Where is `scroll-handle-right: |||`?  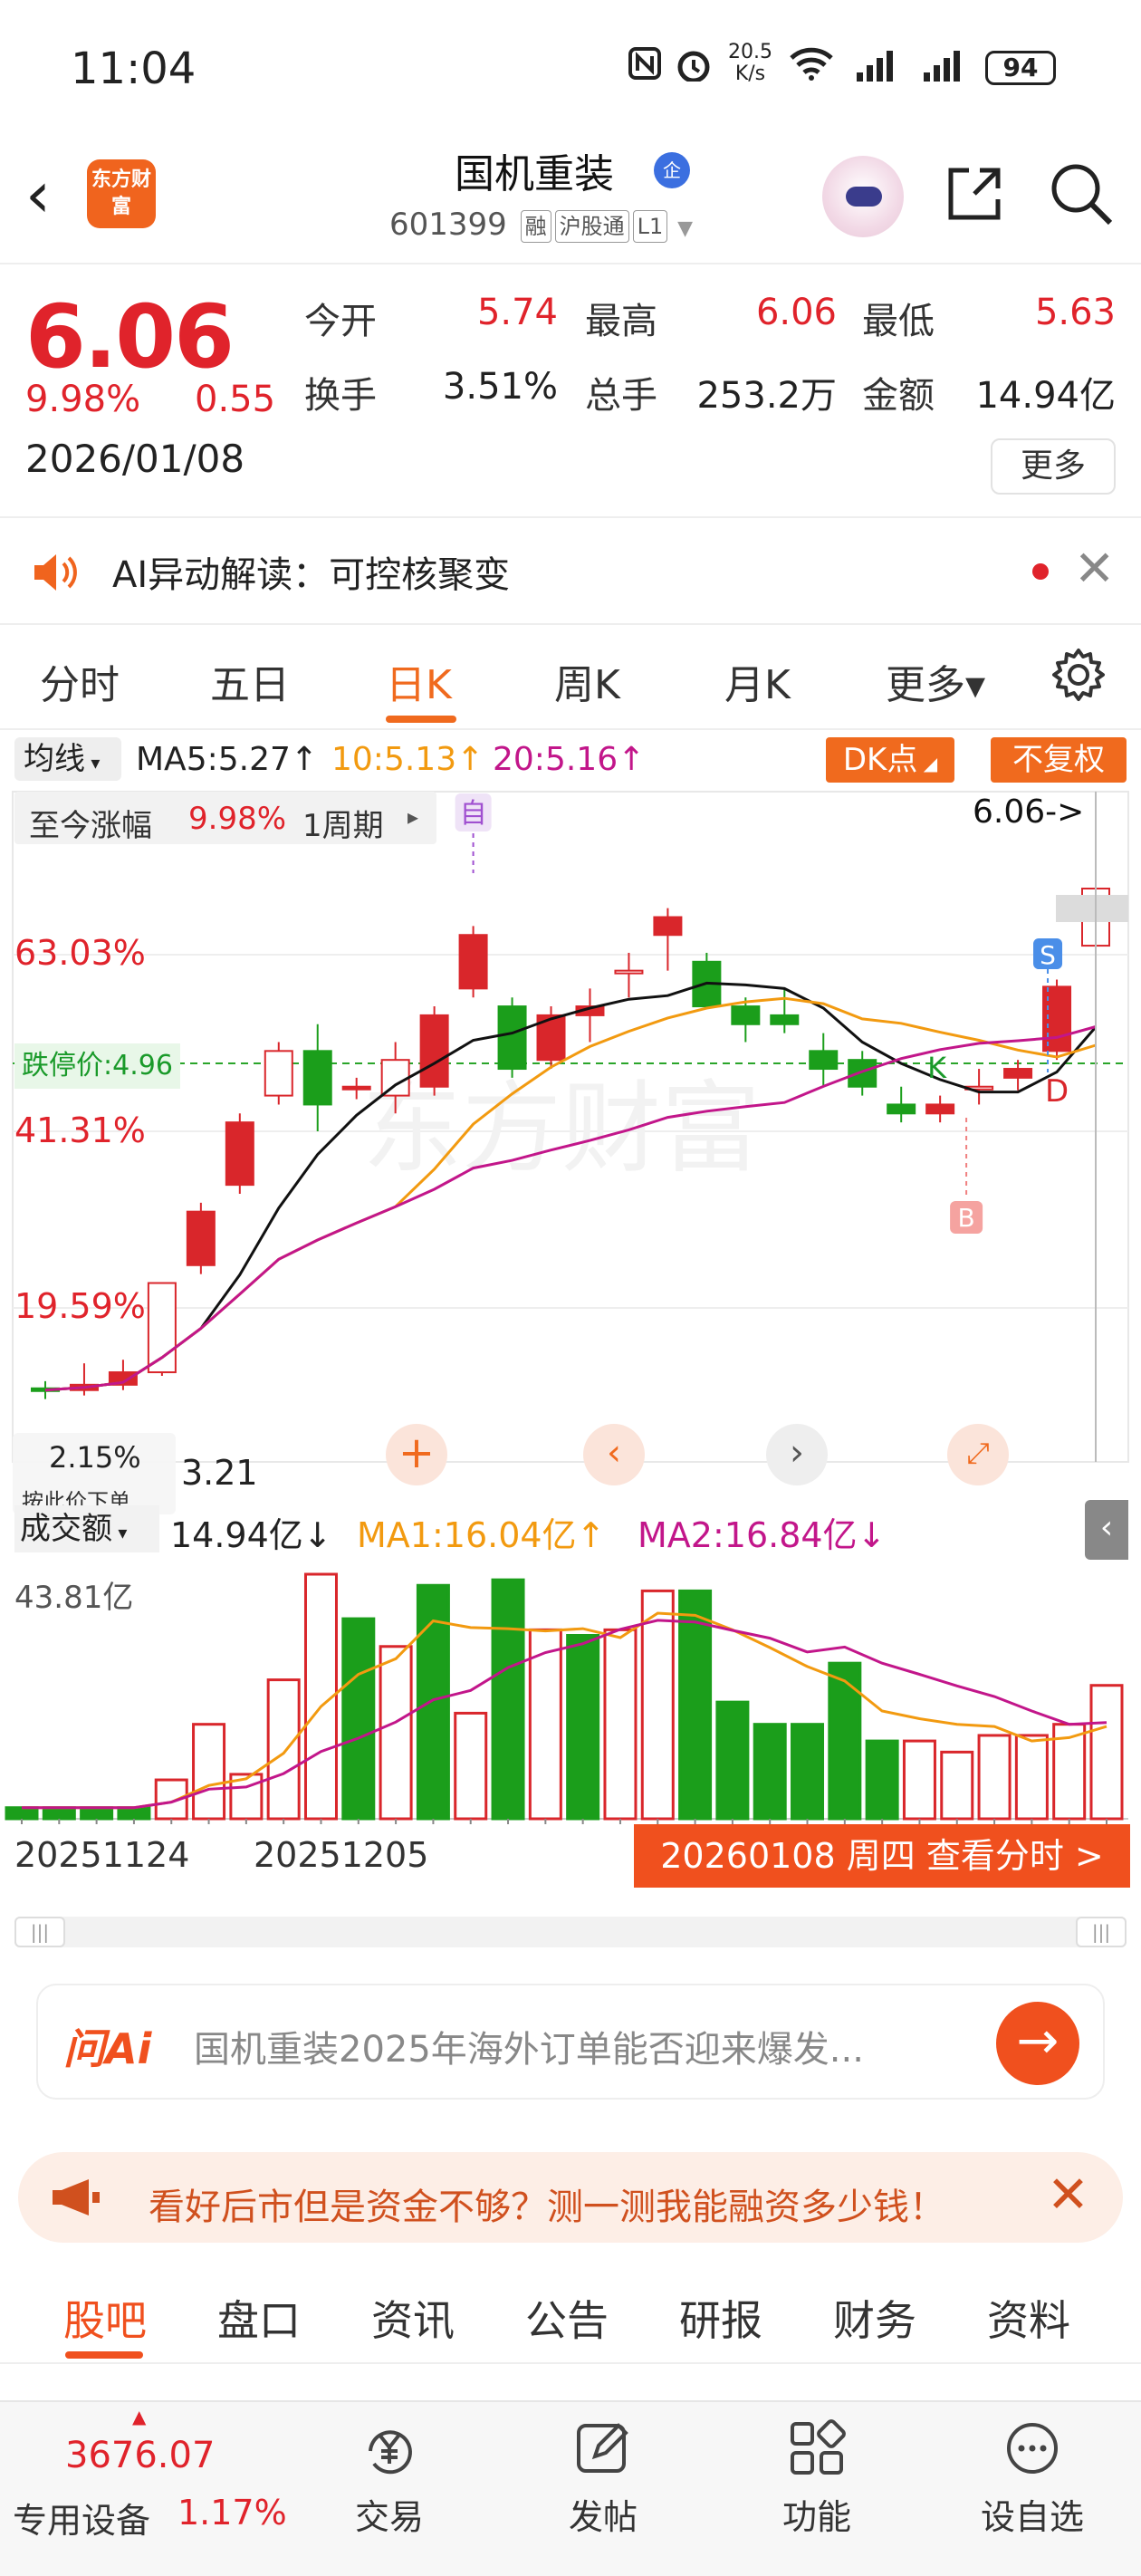
scroll-handle-right: ||| is located at coordinates (1101, 1932).